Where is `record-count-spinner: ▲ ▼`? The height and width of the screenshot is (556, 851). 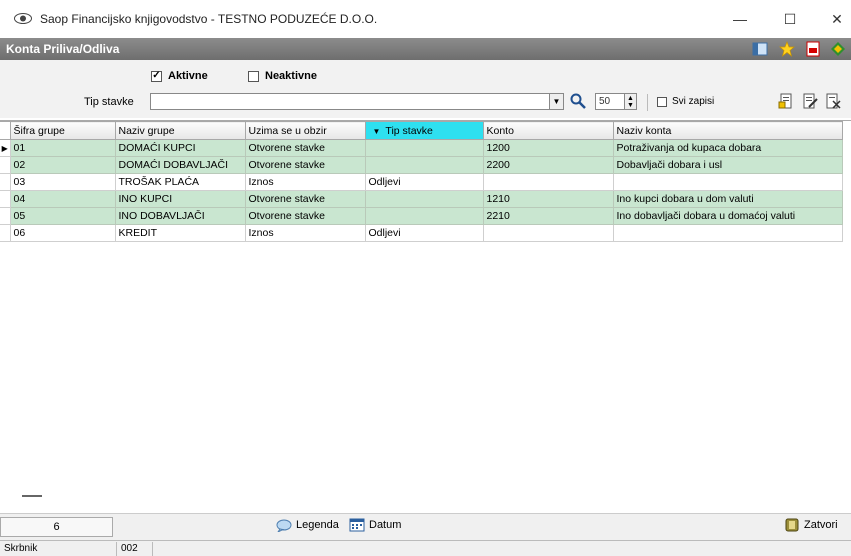 record-count-spinner: ▲ ▼ is located at coordinates (631, 101).